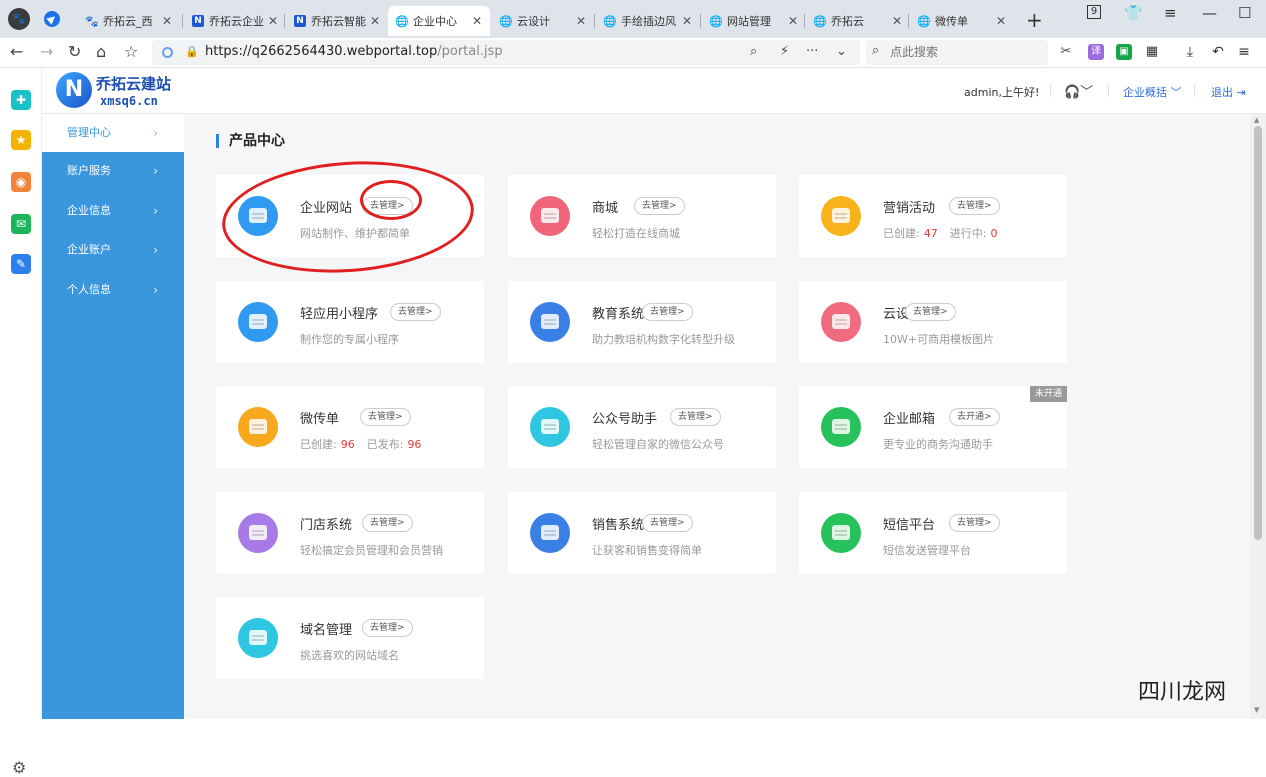  What do you see at coordinates (350, 322) in the screenshot?
I see `product-card: 轻应用小程序 去管理> 制作您的专属小程序` at bounding box center [350, 322].